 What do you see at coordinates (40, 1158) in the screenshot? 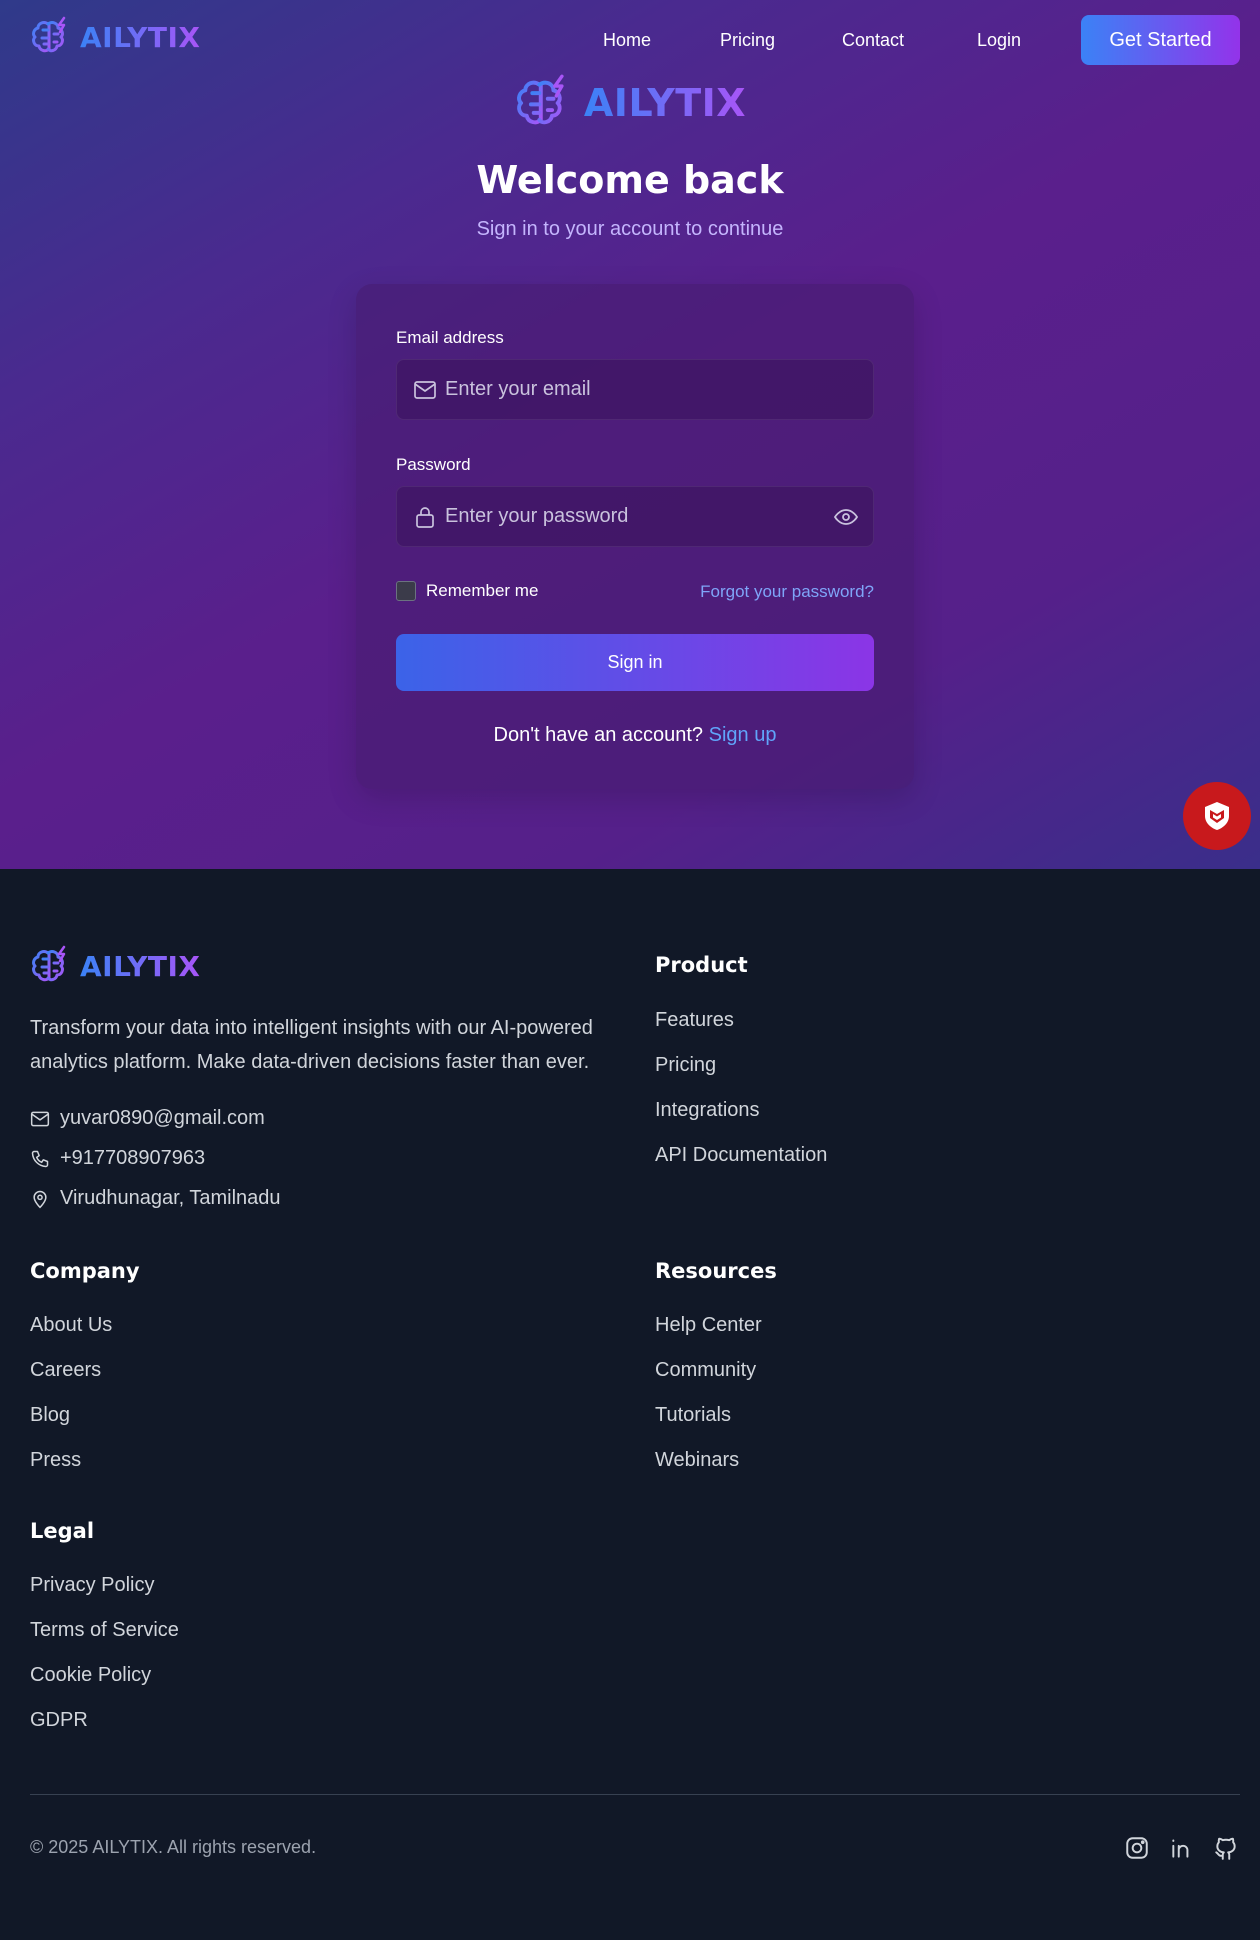
I see `phone-icon` at bounding box center [40, 1158].